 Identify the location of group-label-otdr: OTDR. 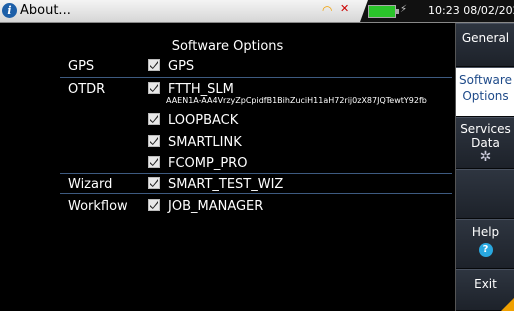
(87, 89).